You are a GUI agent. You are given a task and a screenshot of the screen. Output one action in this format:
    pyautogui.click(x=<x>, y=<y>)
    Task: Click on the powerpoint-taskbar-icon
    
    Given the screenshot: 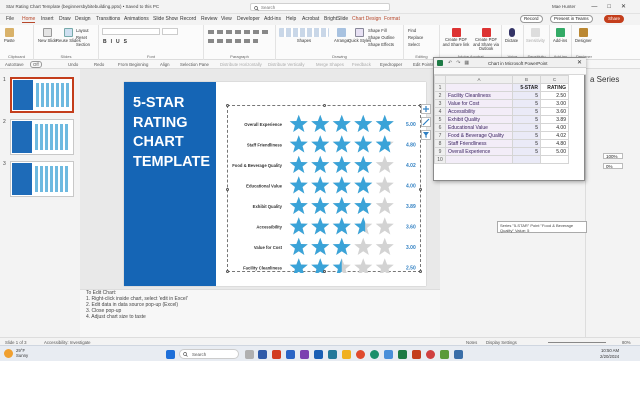 What is the action you would take?
    pyautogui.click(x=416, y=354)
    